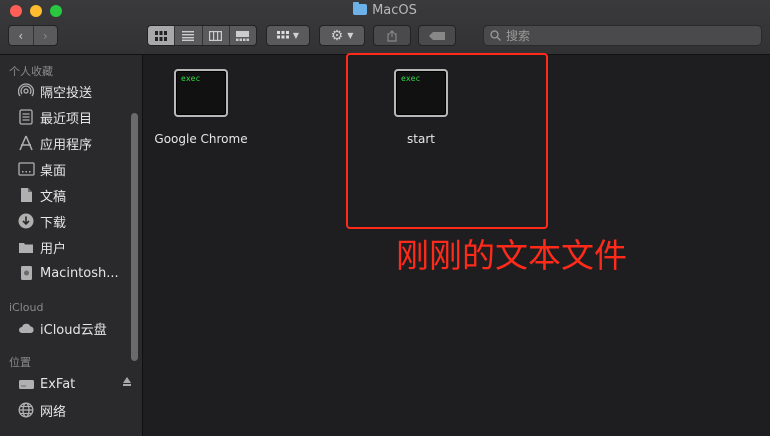  Describe the element at coordinates (26, 91) in the screenshot. I see `airdrop-icon` at that location.